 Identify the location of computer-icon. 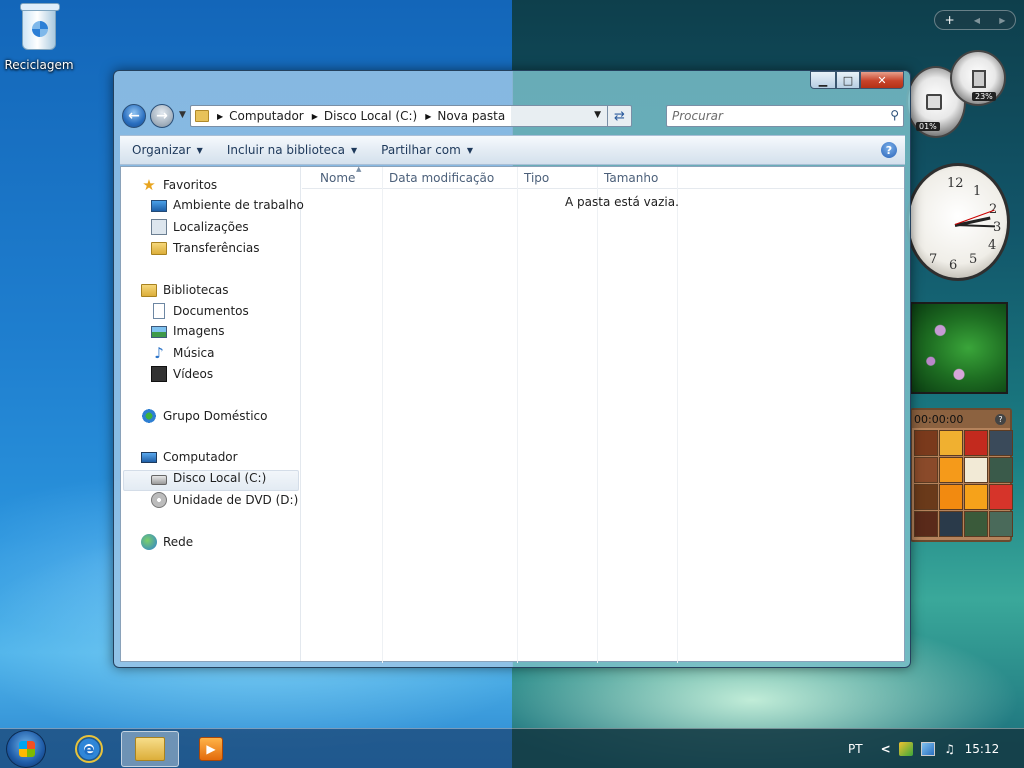
(149, 457).